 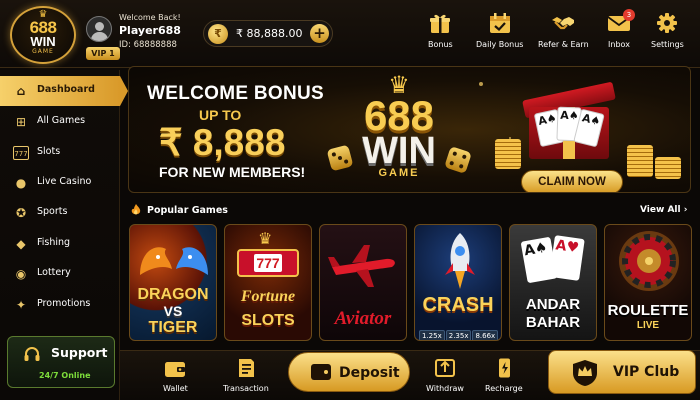 I want to click on header-nav-settings: Settings, so click(x=667, y=30).